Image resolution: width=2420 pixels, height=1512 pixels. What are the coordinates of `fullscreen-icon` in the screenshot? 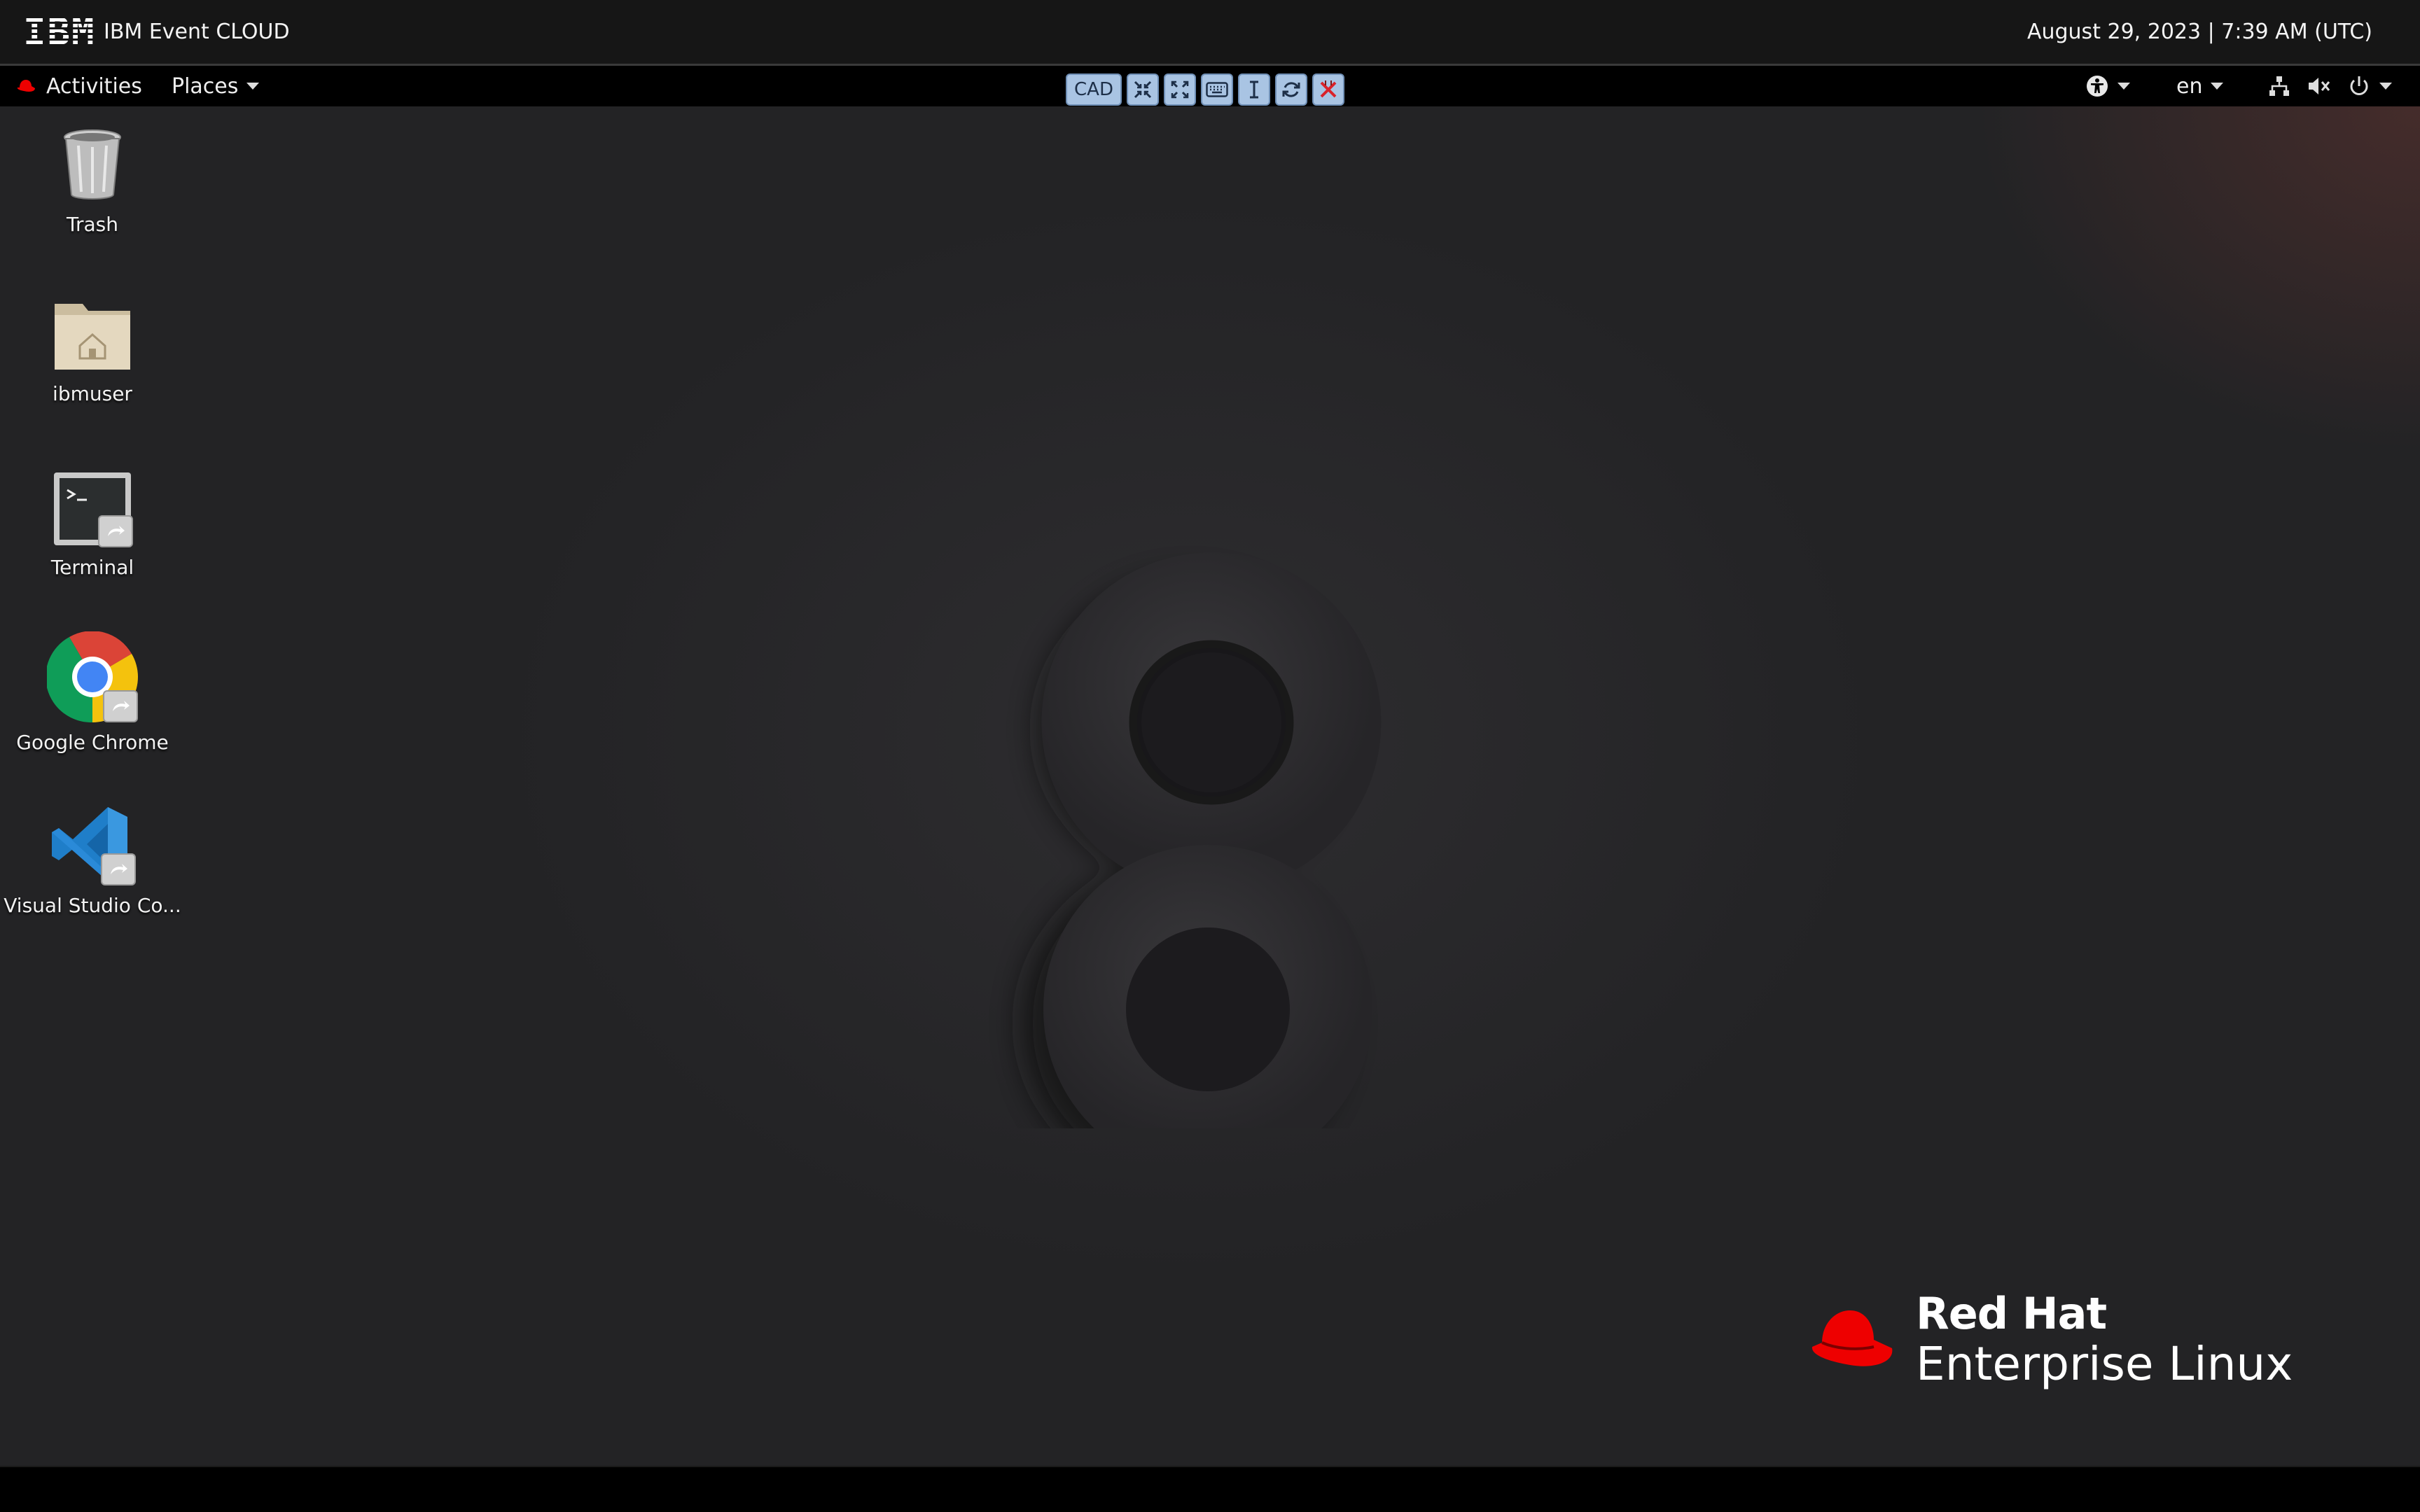 It's located at (1180, 89).